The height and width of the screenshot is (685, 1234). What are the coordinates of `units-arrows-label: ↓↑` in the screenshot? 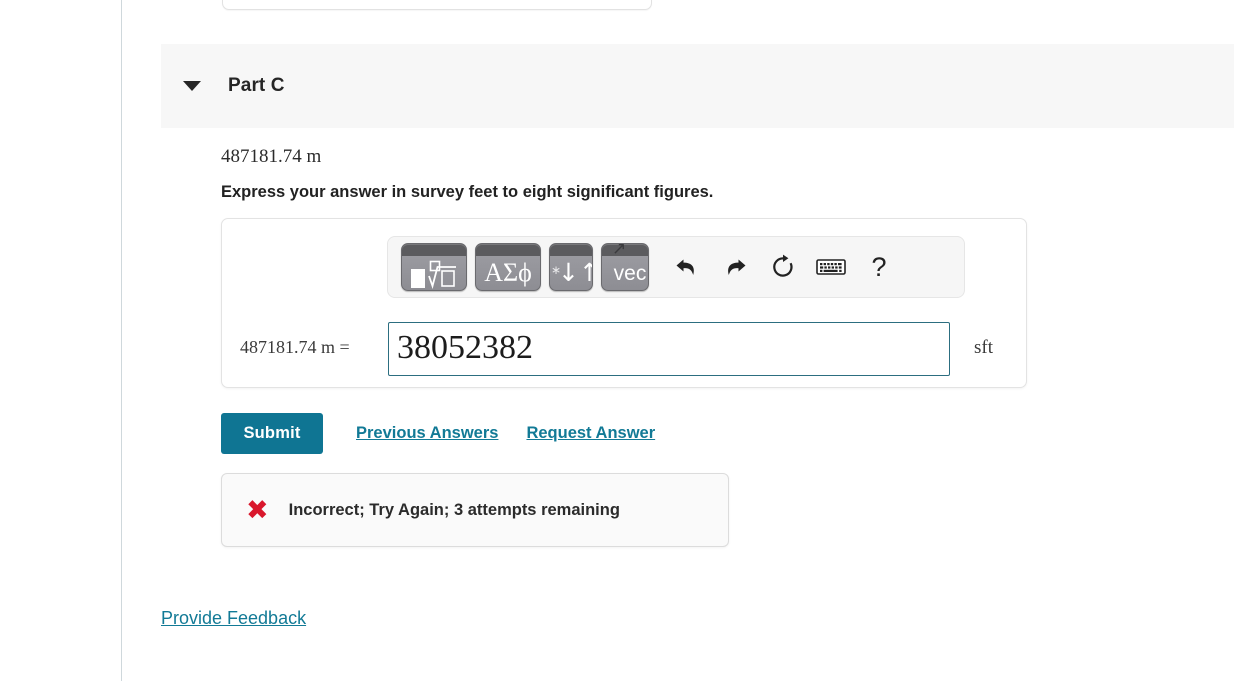 It's located at (575, 272).